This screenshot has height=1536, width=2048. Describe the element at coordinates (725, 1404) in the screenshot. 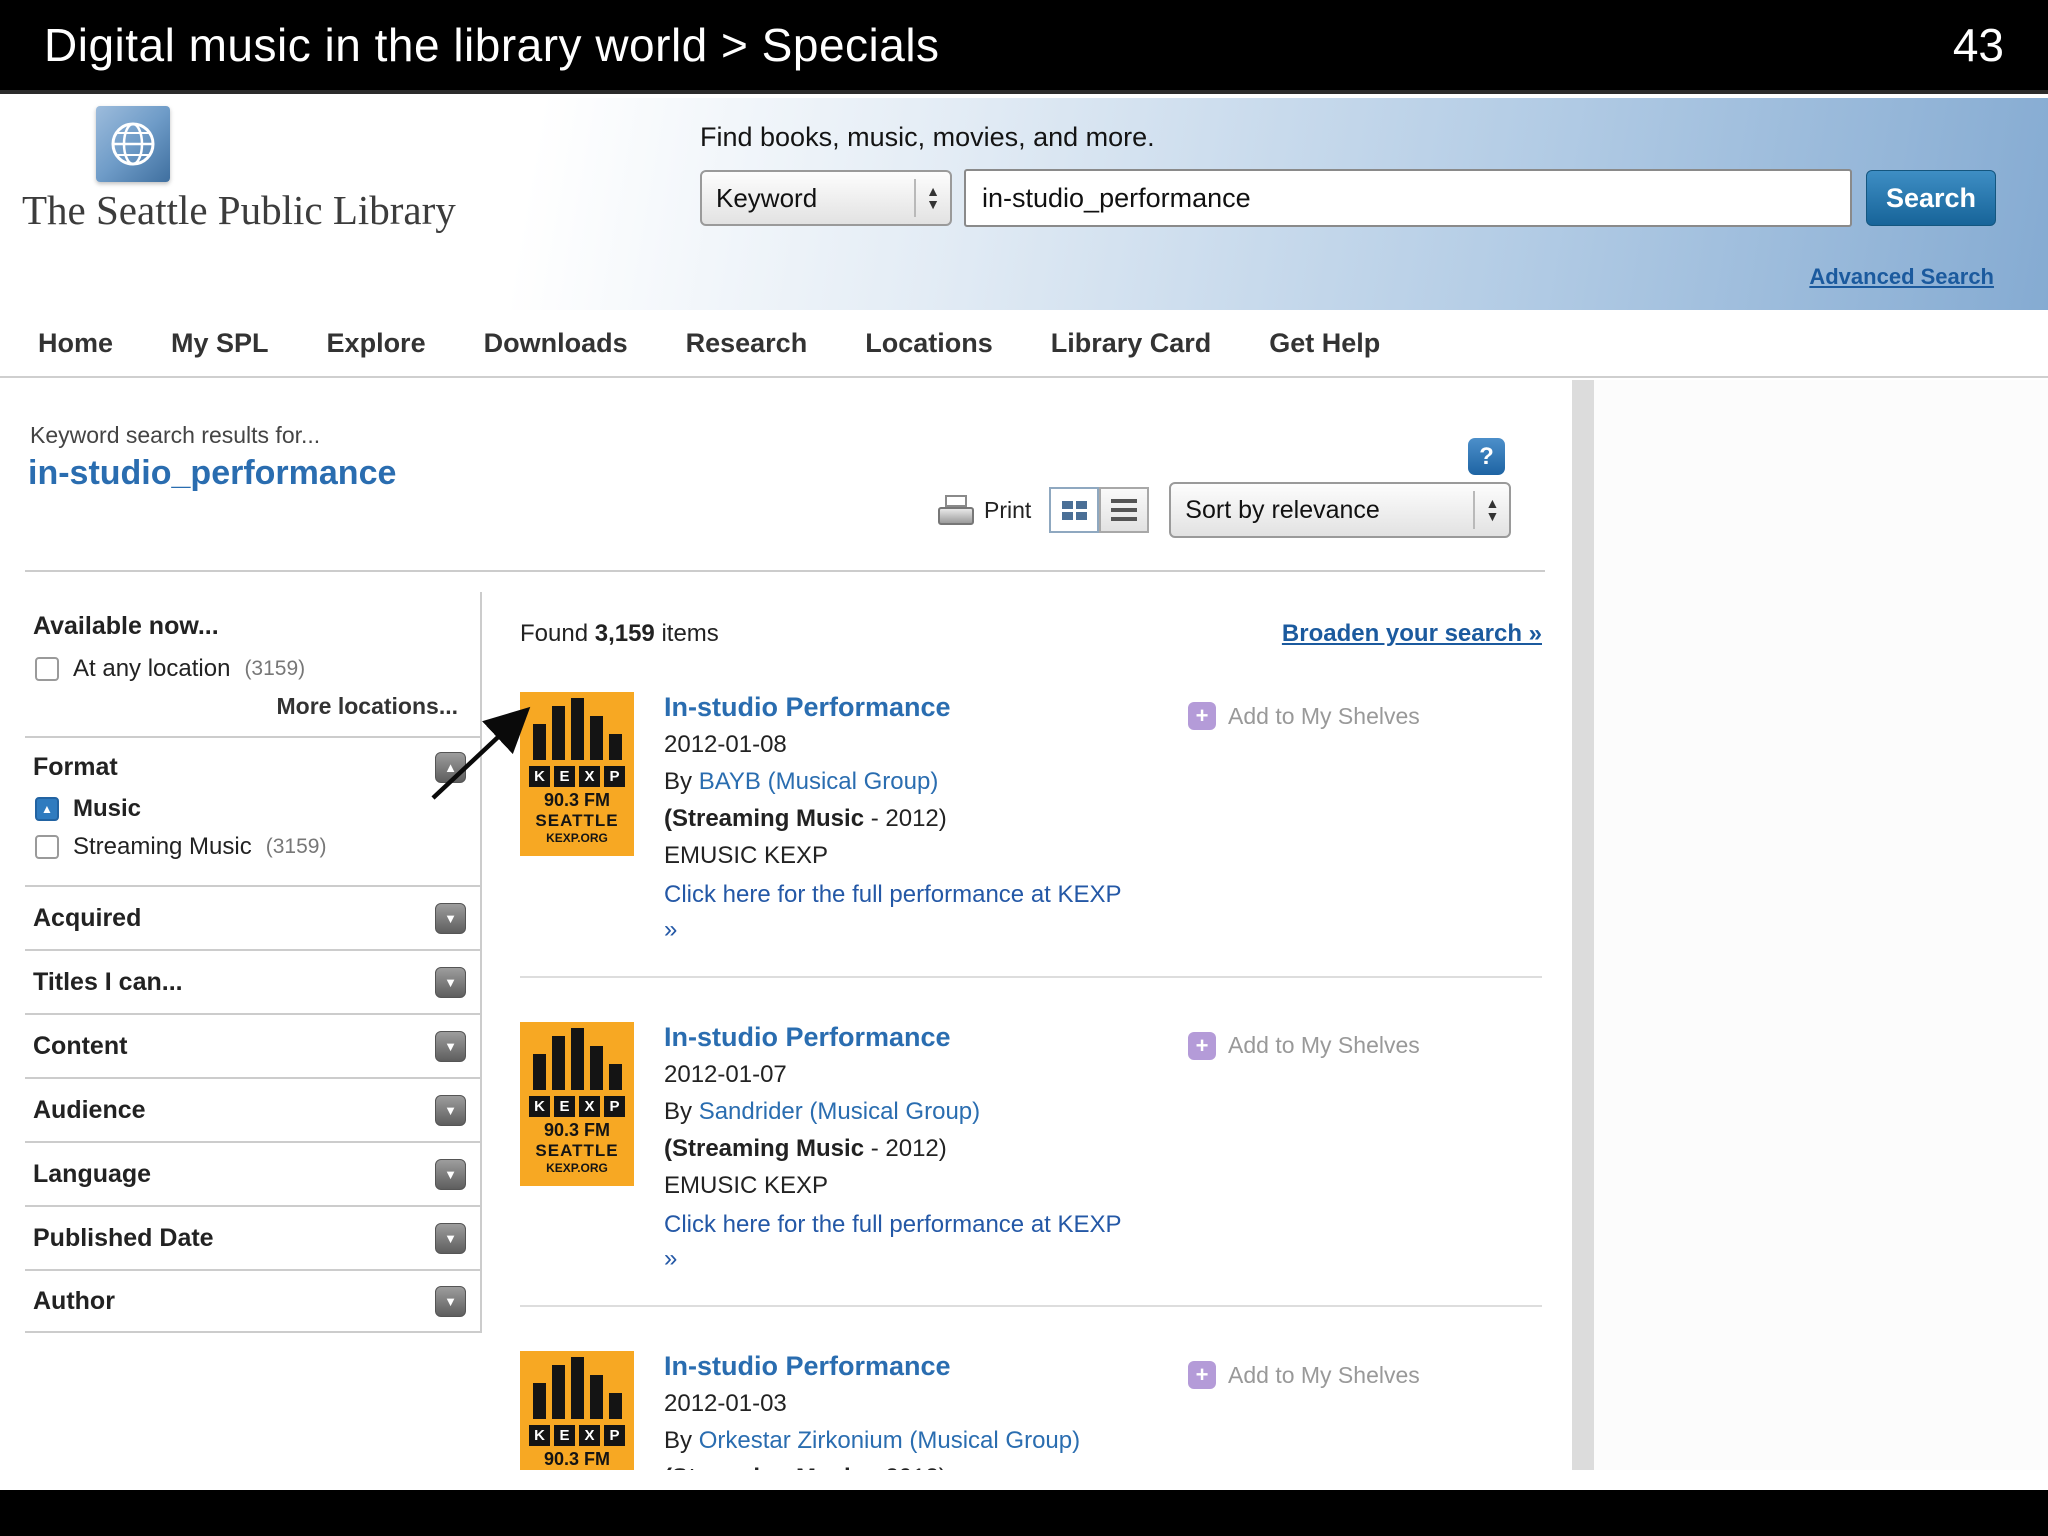

I see `item-date: 2012-01-03` at that location.